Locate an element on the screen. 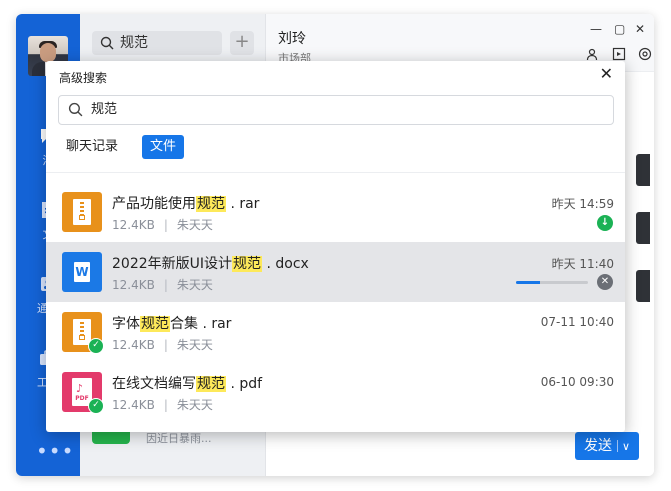  dialog-title: 高级搜索 is located at coordinates (83, 78).